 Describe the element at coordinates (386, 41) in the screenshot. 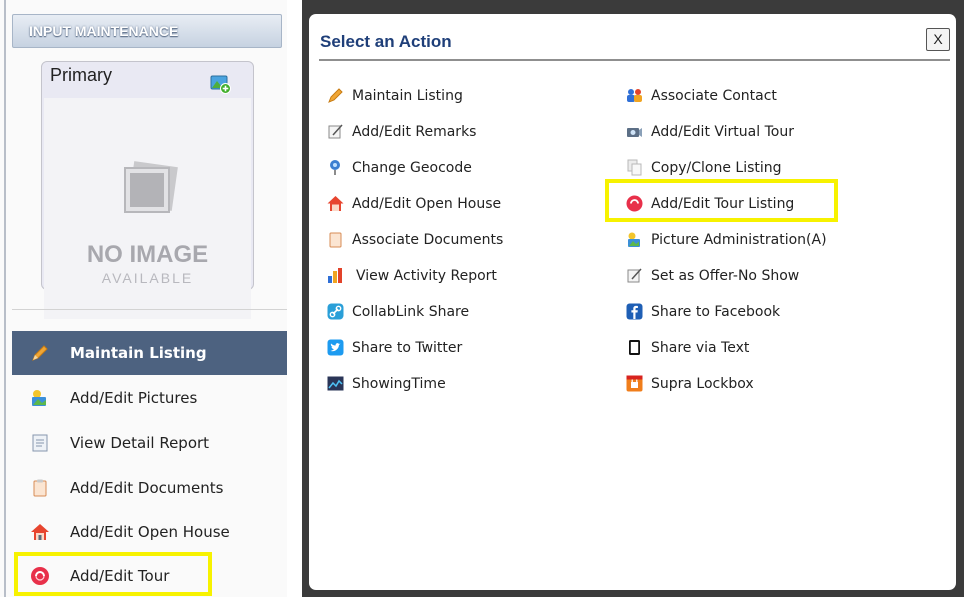

I see `dialog-title: Select an Action` at that location.